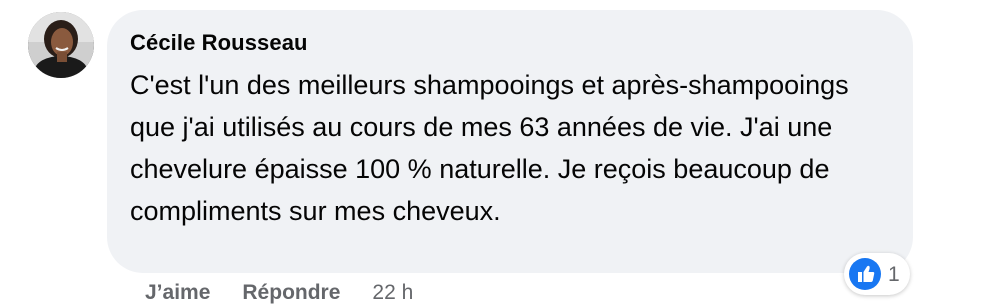 The width and height of the screenshot is (995, 308). I want to click on comment-actions: J’aime Répondre 22 h, so click(279, 293).